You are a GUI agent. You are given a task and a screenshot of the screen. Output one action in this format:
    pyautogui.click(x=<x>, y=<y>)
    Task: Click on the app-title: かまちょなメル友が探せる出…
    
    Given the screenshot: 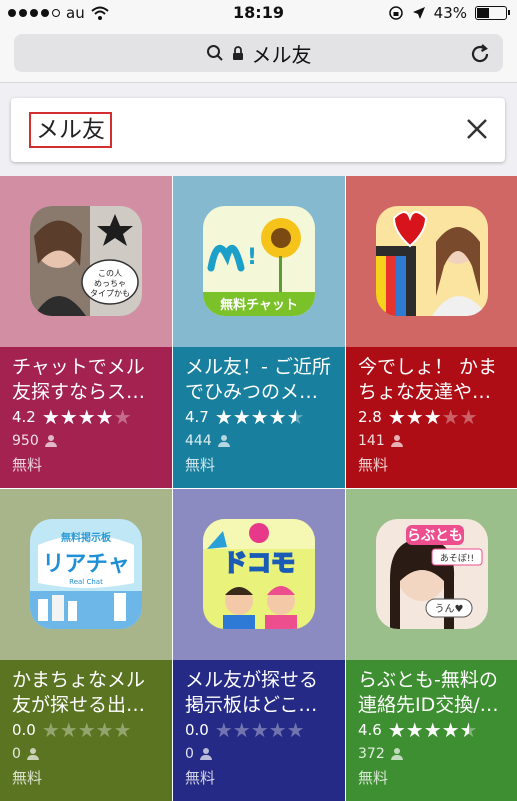 What is the action you would take?
    pyautogui.click(x=87, y=693)
    